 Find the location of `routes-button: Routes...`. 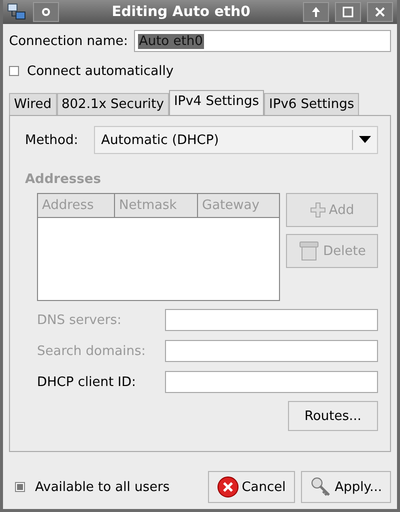

routes-button: Routes... is located at coordinates (333, 416).